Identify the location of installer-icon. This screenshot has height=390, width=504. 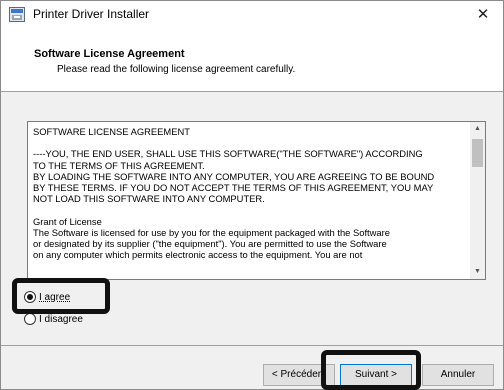
(17, 14).